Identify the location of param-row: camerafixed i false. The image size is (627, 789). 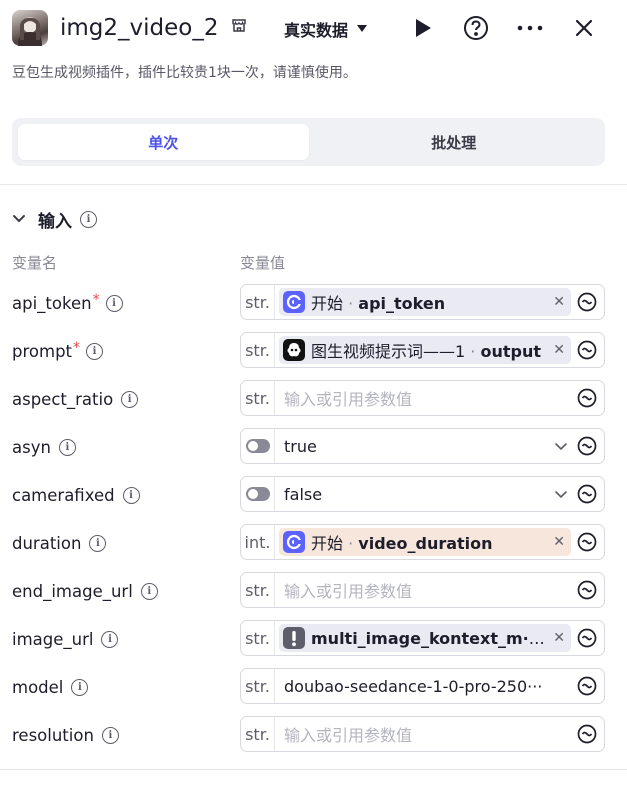
(313, 495).